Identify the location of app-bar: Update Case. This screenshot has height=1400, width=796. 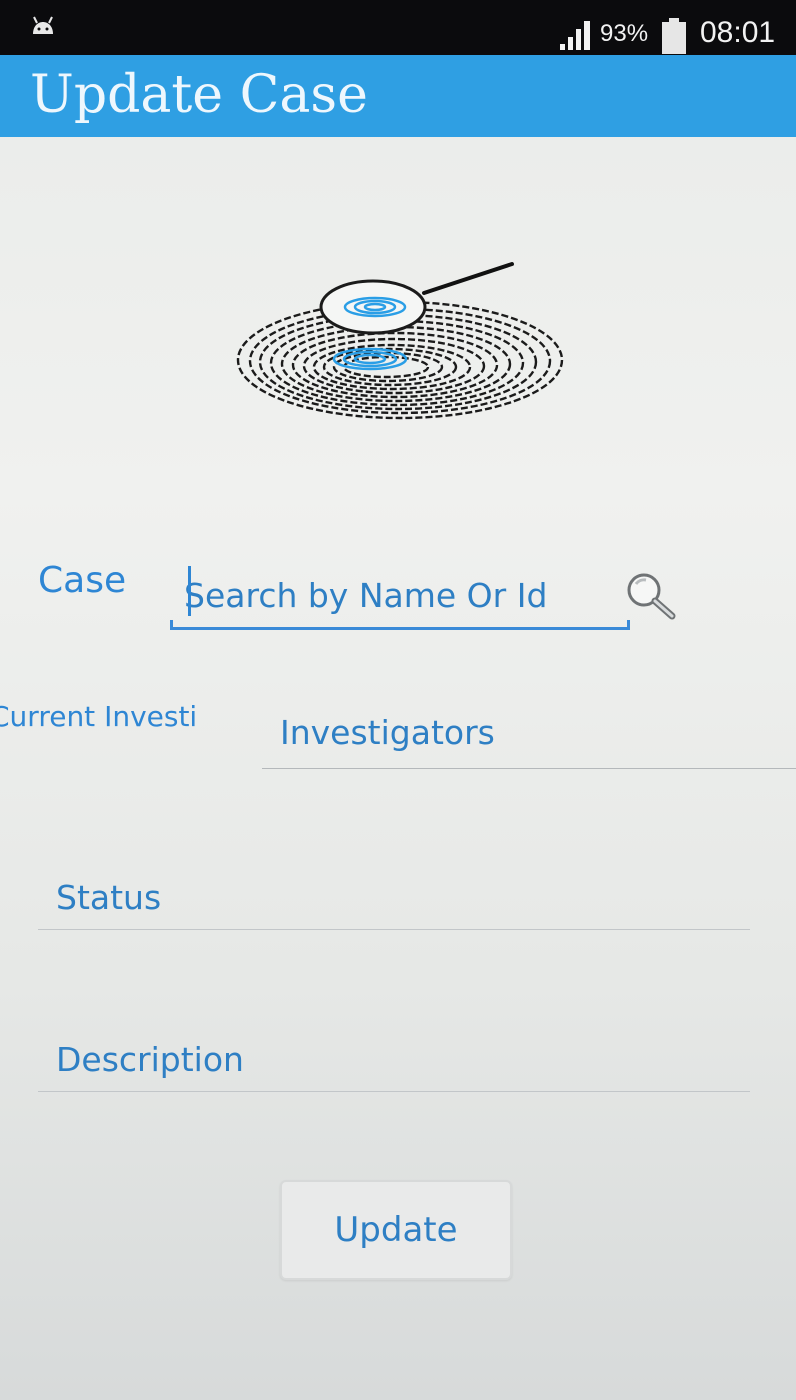
(398, 96).